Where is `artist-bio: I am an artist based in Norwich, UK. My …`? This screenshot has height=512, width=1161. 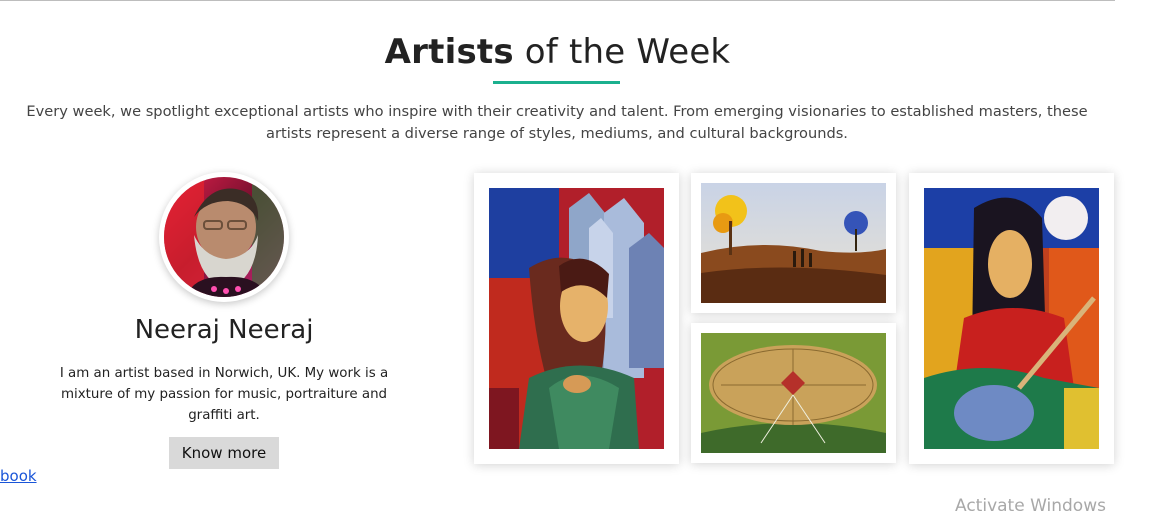 artist-bio: I am an artist based in Norwich, UK. My … is located at coordinates (224, 394).